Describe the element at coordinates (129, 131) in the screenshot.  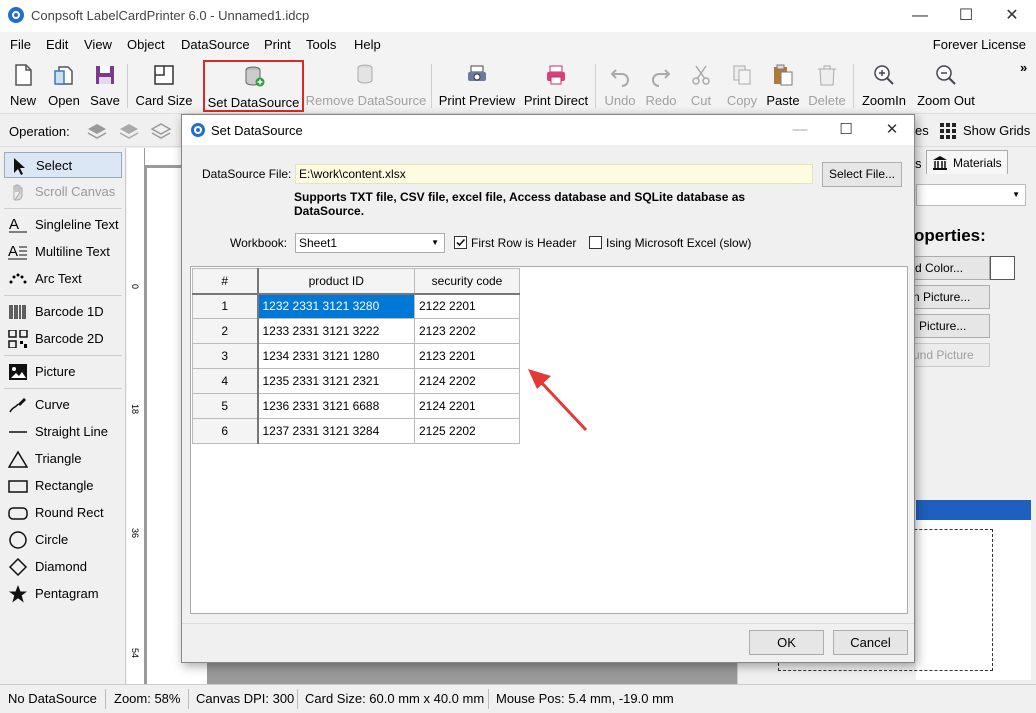
I see `layer-forward-icon` at that location.